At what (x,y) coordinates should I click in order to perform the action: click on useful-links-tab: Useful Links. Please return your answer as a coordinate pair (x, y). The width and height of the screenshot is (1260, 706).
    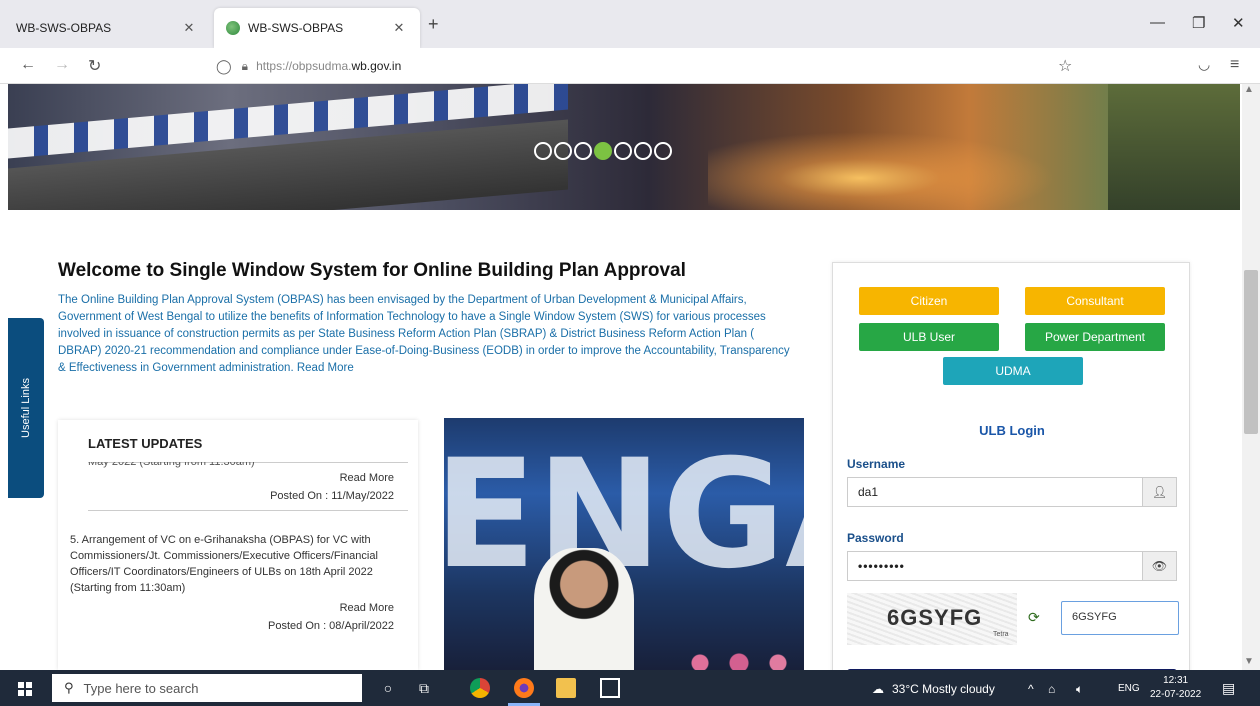
    Looking at the image, I should click on (26, 408).